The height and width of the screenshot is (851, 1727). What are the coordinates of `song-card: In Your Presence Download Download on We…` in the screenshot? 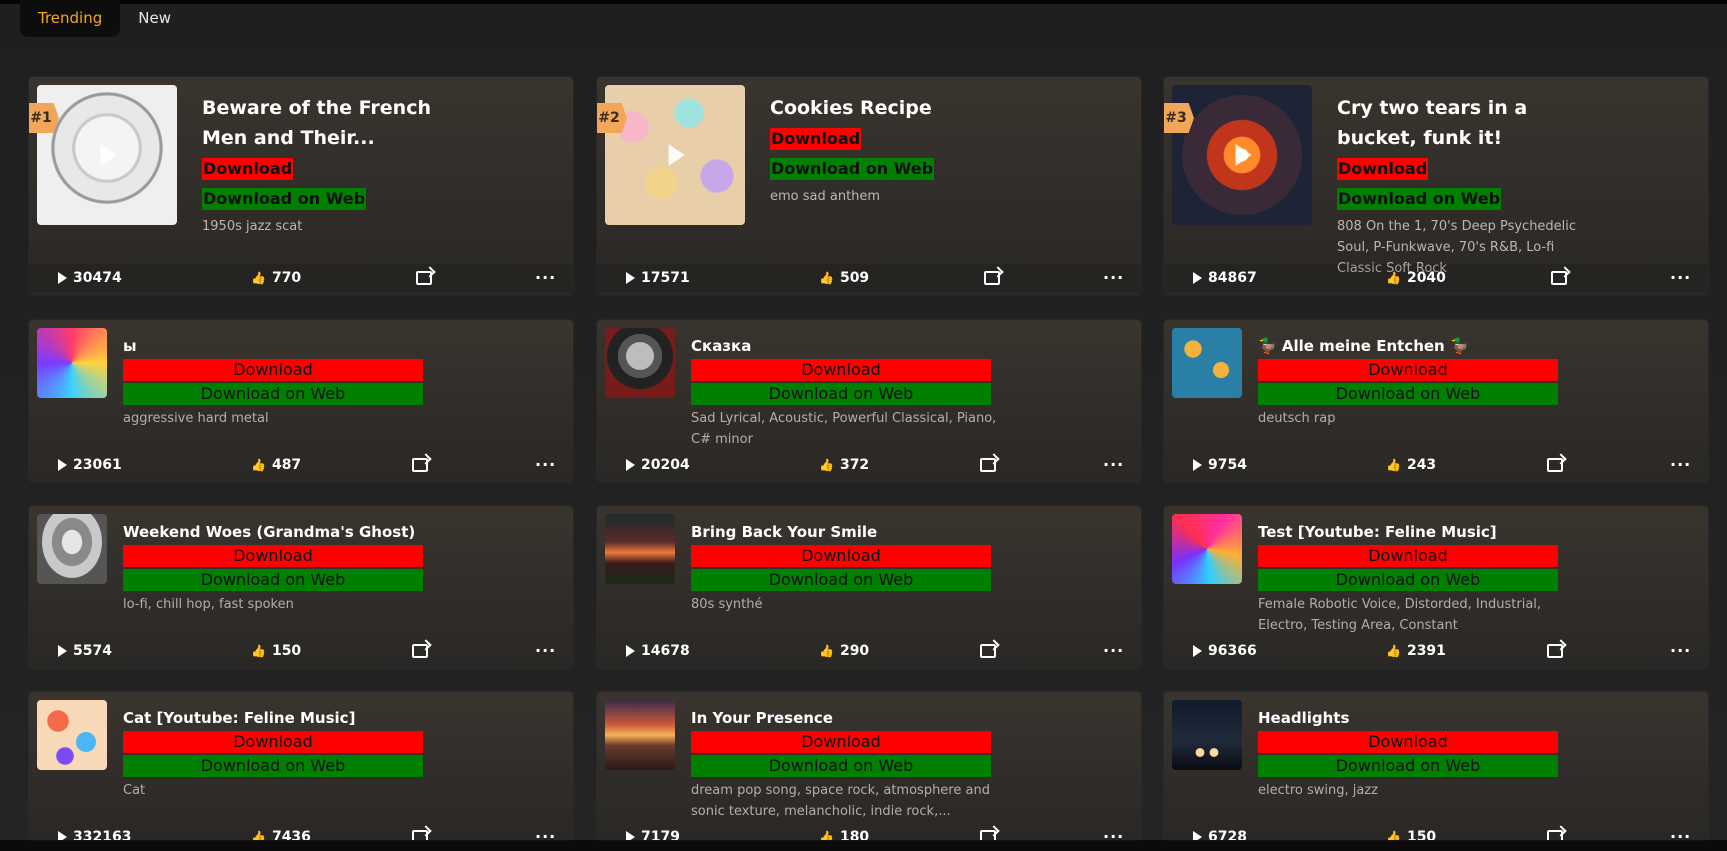 It's located at (869, 766).